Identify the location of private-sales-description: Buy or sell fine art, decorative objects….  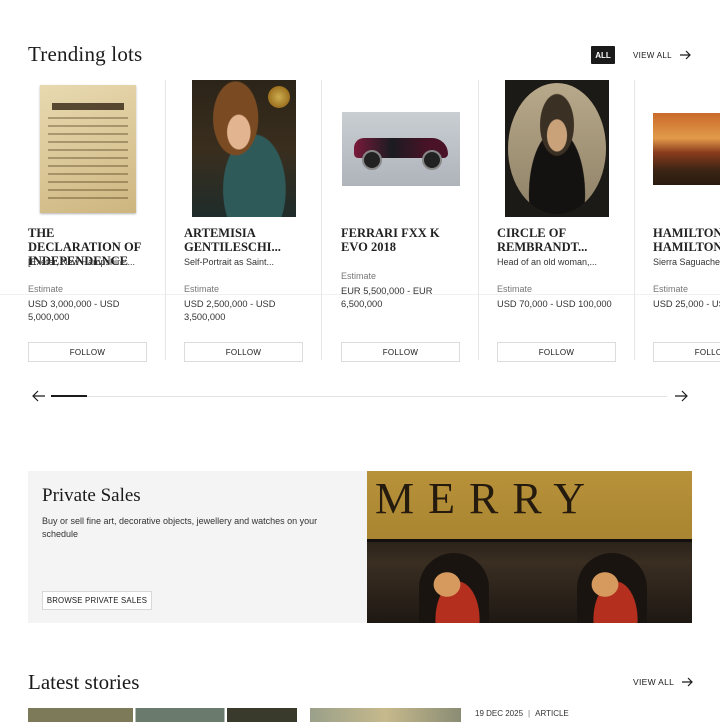
(180, 527).